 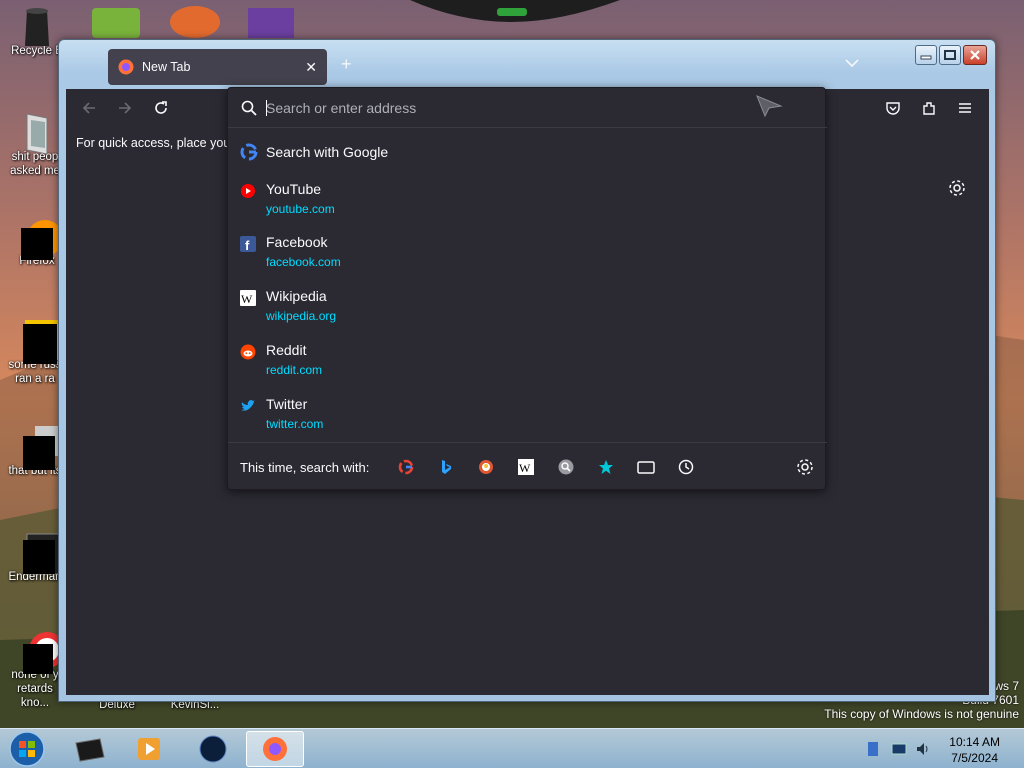 I want to click on suggestion-wikipedia: W Wikipedia wikipedia.org, so click(x=527, y=306).